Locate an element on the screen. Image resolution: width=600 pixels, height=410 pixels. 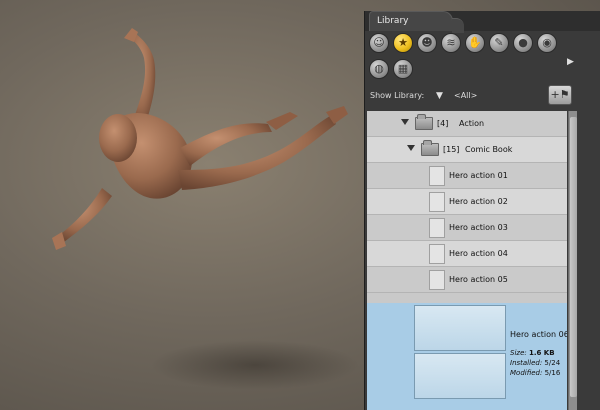
installed-info: Installed: 5/24 is located at coordinates (535, 363).